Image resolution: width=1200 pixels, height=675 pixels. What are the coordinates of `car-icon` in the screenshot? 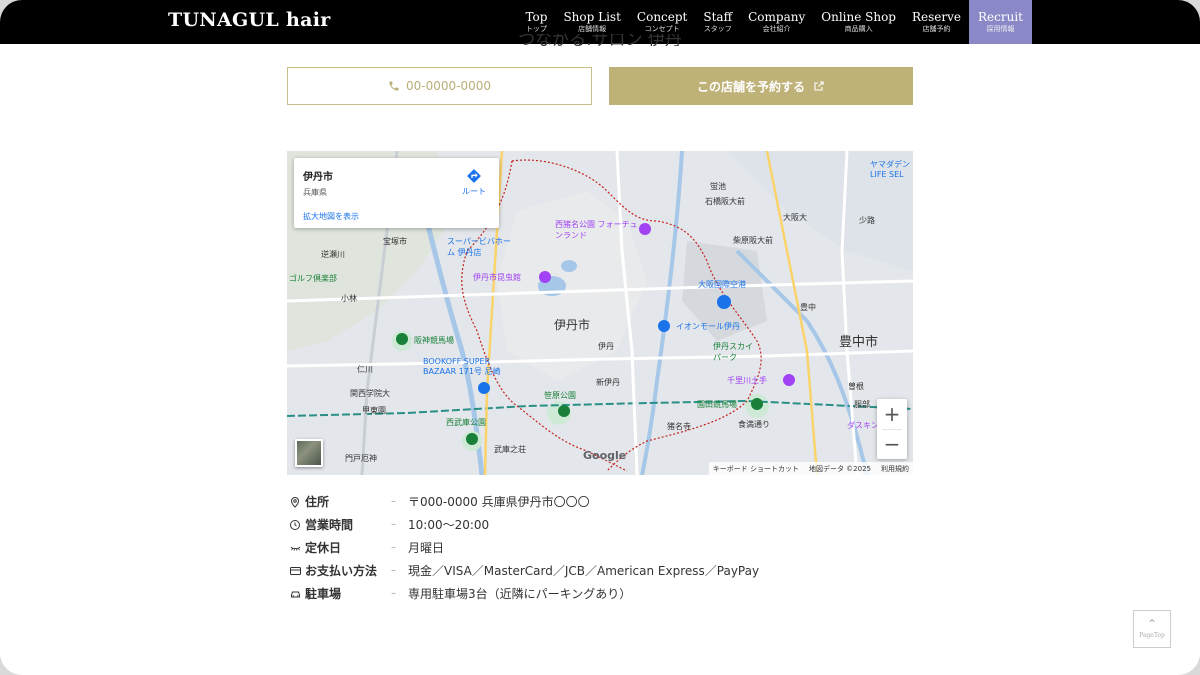 It's located at (295, 594).